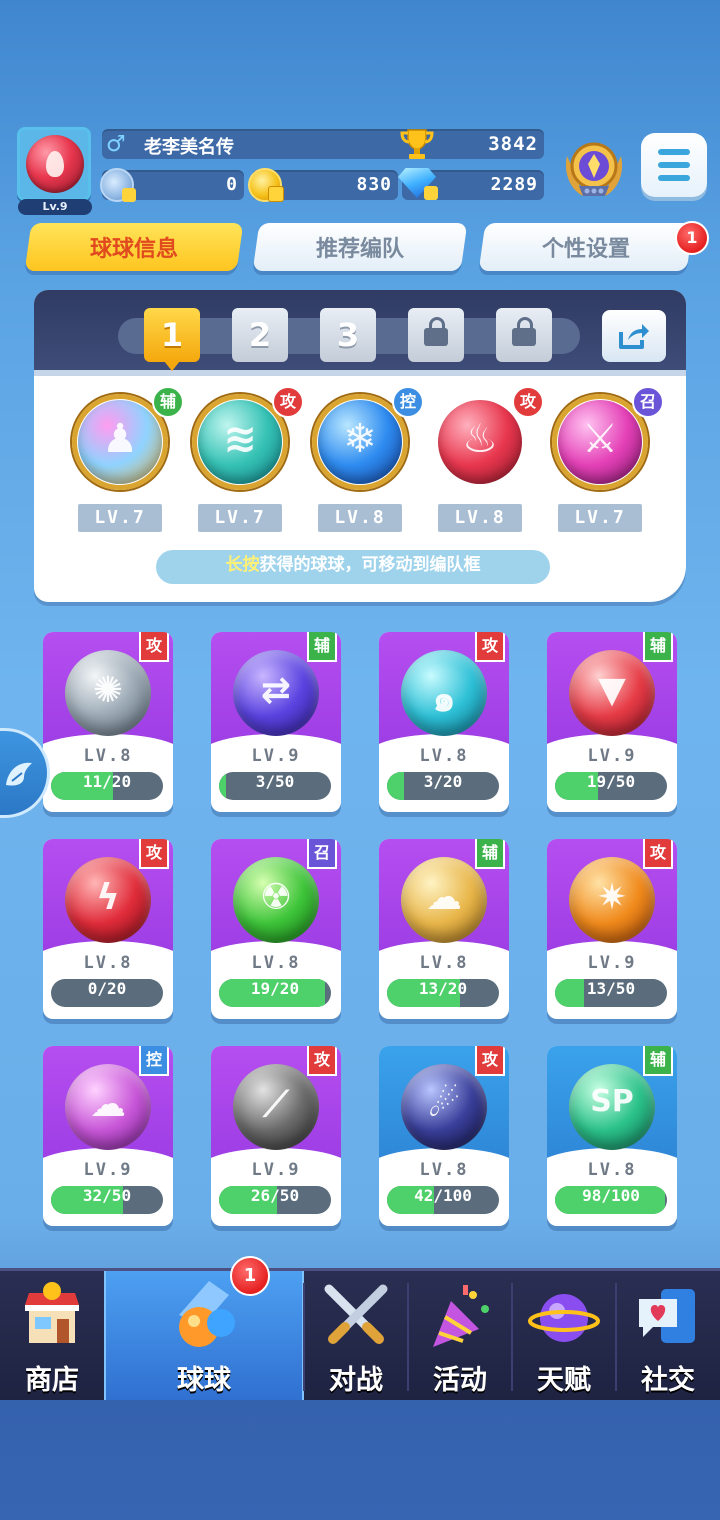 The image size is (720, 1520). What do you see at coordinates (118, 185) in the screenshot?
I see `energy-plus-icon` at bounding box center [118, 185].